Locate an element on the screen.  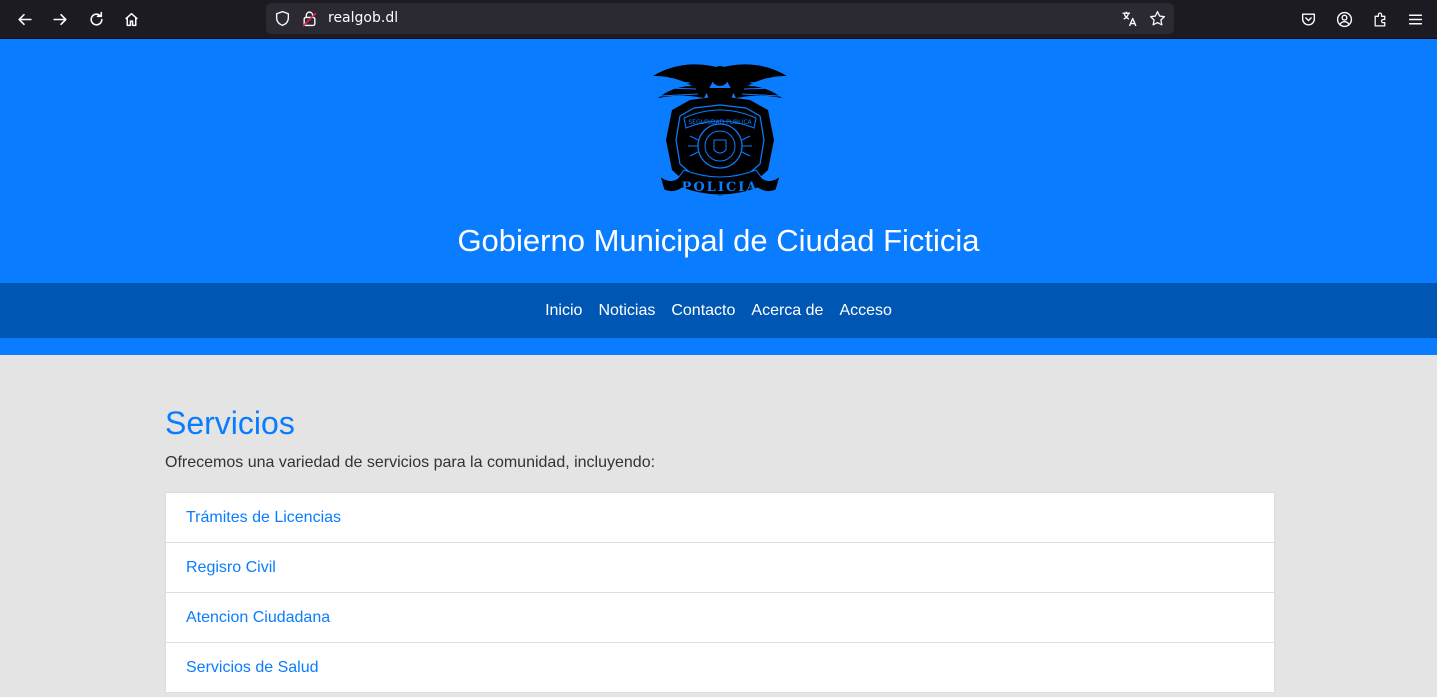
pocket-icon is located at coordinates (1308, 18).